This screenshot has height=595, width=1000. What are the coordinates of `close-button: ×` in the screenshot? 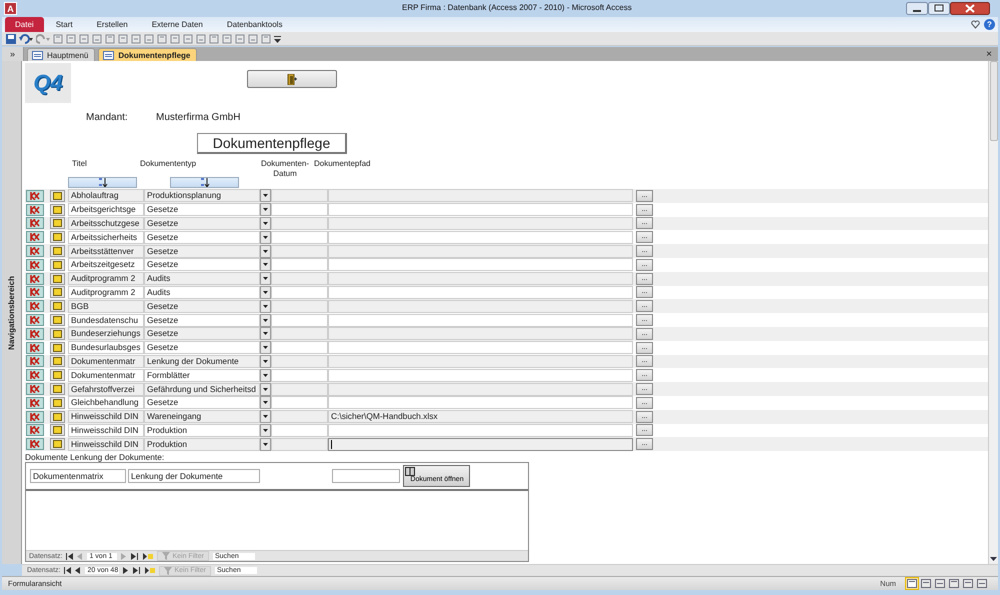 It's located at (989, 54).